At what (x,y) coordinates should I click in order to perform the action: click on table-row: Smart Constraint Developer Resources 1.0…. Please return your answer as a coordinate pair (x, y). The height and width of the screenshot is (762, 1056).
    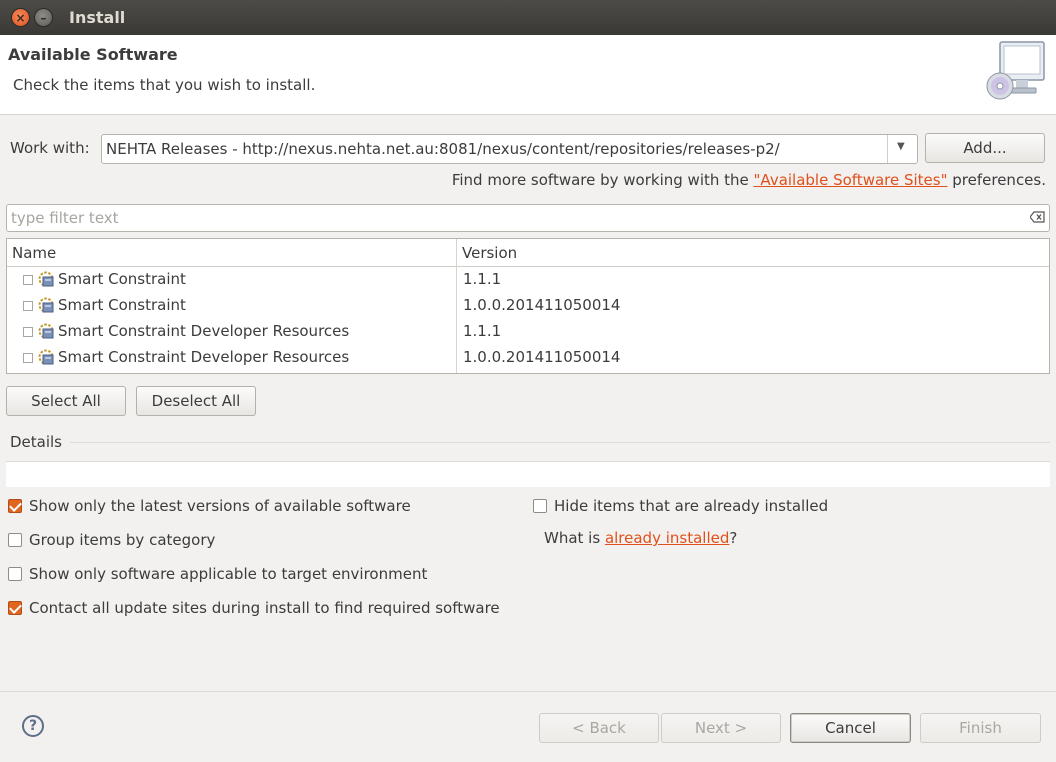
    Looking at the image, I should click on (528, 358).